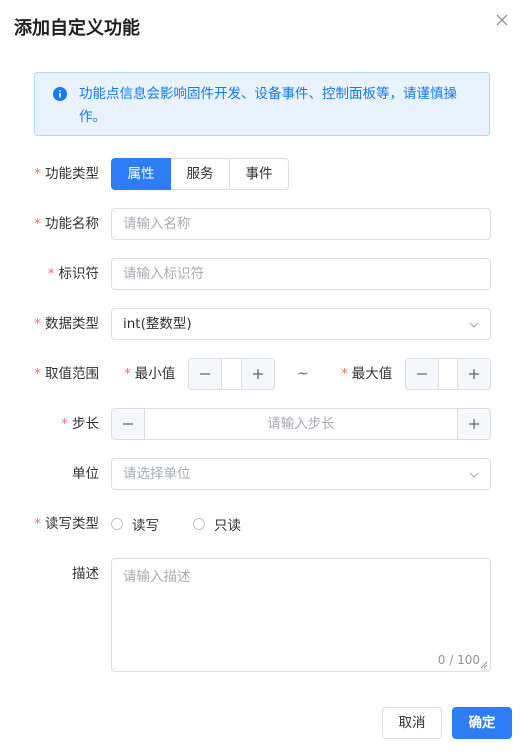 The width and height of the screenshot is (525, 752). I want to click on description-textarea: 请输入描述 0 / 100, so click(301, 615).